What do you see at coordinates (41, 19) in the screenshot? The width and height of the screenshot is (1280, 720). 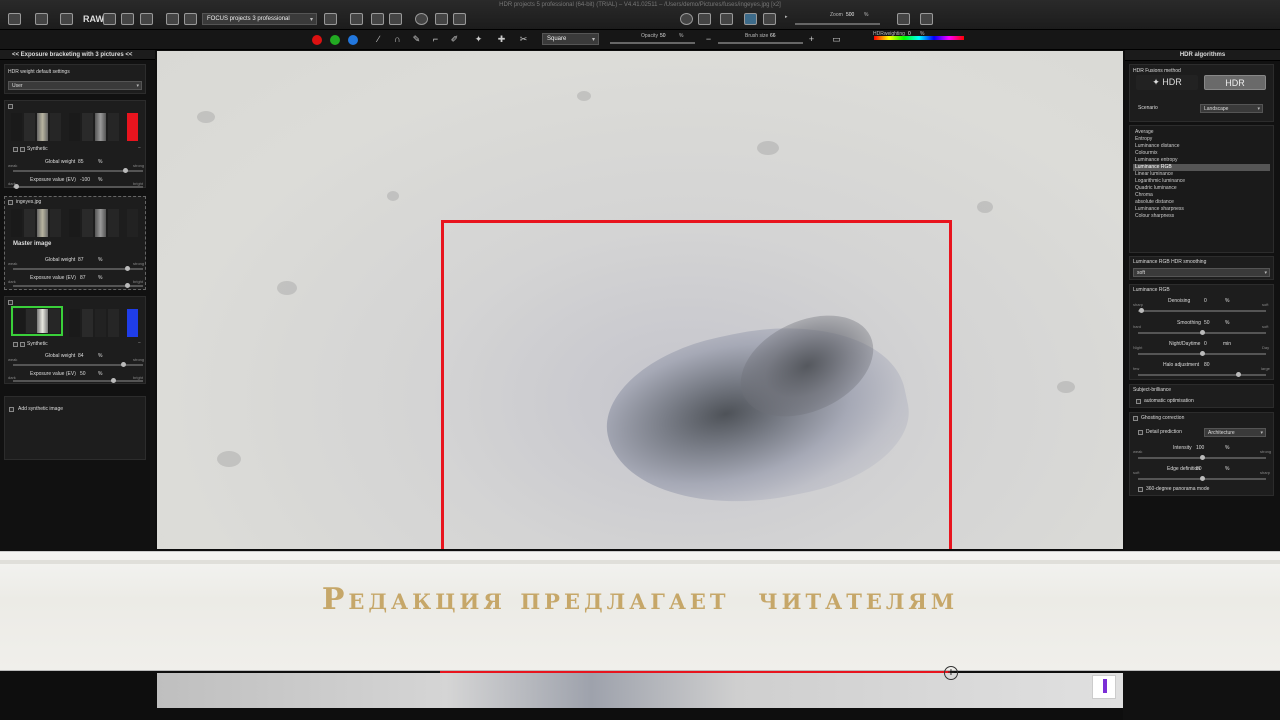 I see `open-icon` at bounding box center [41, 19].